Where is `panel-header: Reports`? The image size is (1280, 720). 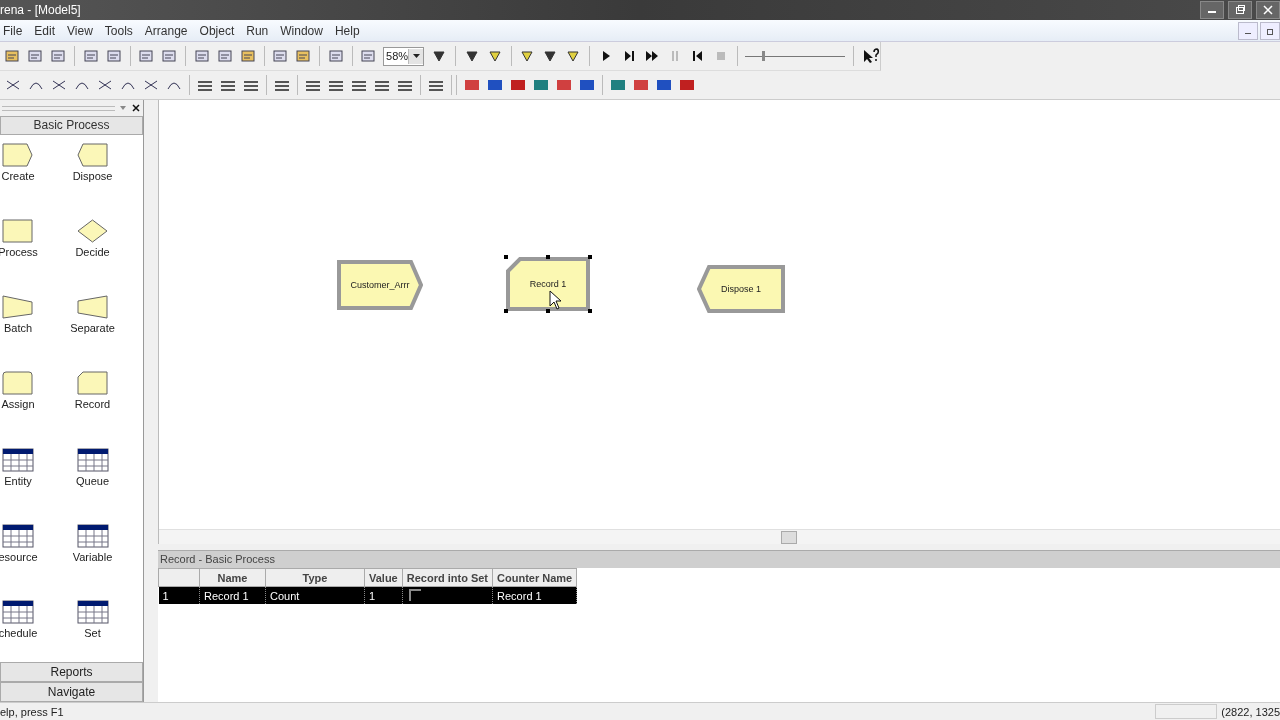 panel-header: Reports is located at coordinates (71, 672).